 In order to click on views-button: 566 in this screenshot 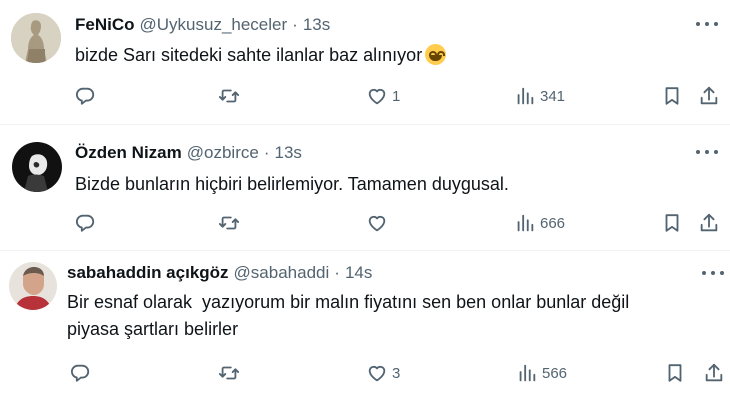, I will do `click(541, 373)`.